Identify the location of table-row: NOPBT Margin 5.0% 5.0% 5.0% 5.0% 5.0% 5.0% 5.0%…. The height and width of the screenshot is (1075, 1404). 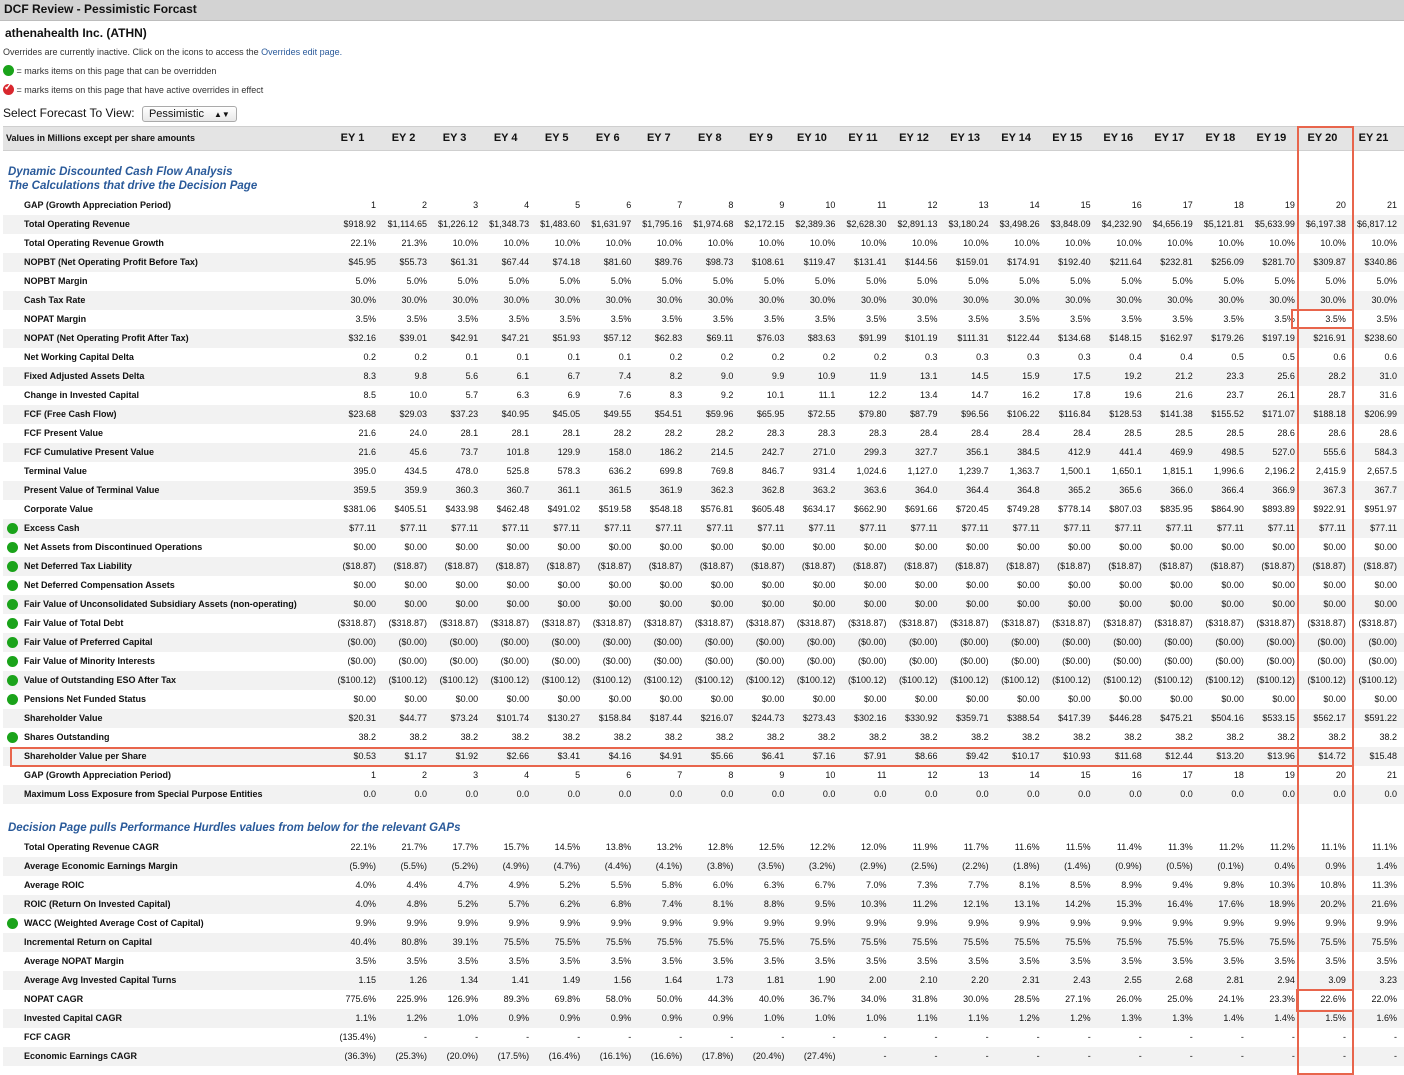
(703, 281).